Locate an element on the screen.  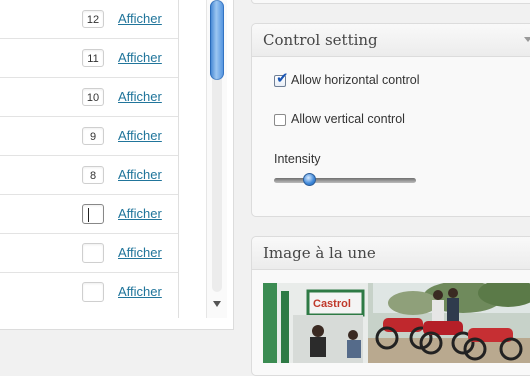
featured-image: Castrol is located at coordinates (396, 323).